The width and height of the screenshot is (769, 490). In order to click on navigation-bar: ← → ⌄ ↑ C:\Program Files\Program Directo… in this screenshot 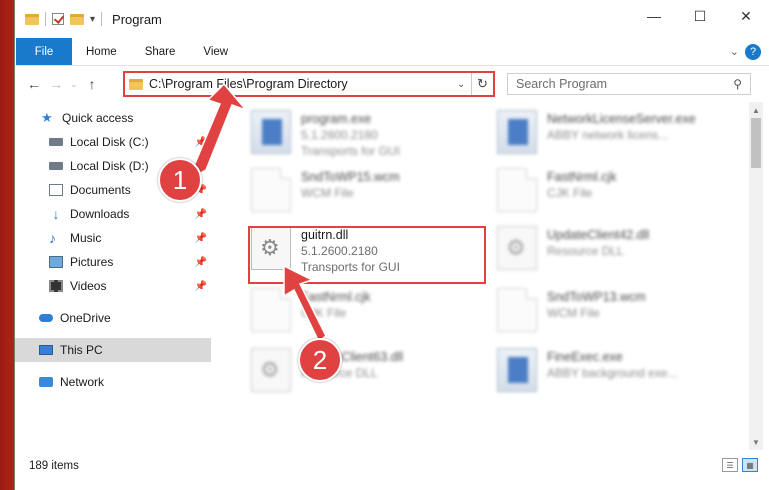, I will do `click(392, 84)`.